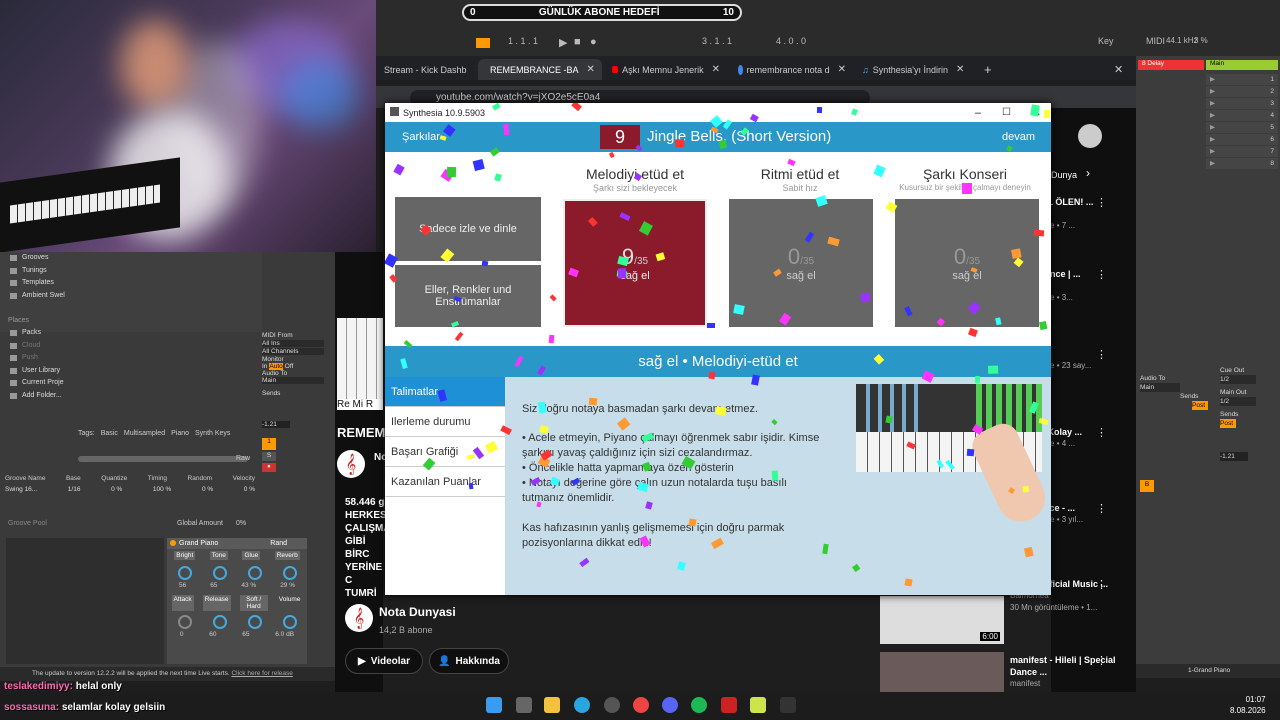  I want to click on cue-out-select: 1/2, so click(1238, 379).